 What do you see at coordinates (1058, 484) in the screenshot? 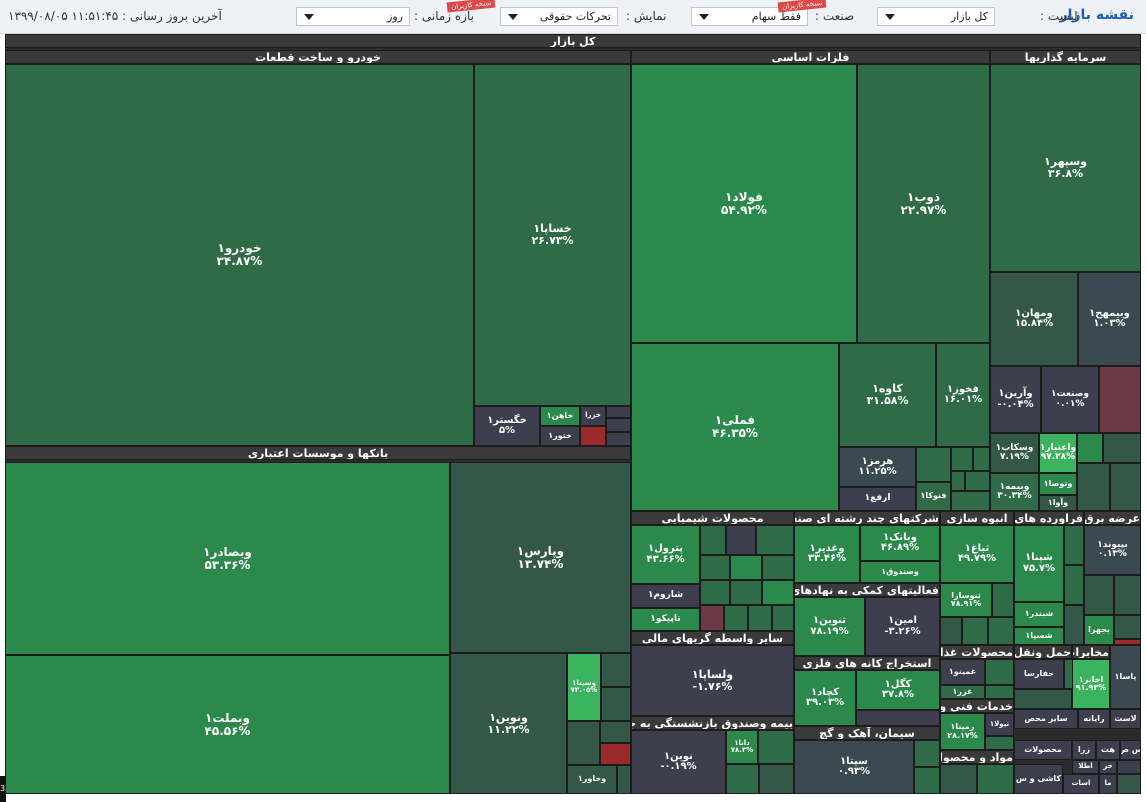
I see `stock-tile-vtosa: وتوصا۱` at bounding box center [1058, 484].